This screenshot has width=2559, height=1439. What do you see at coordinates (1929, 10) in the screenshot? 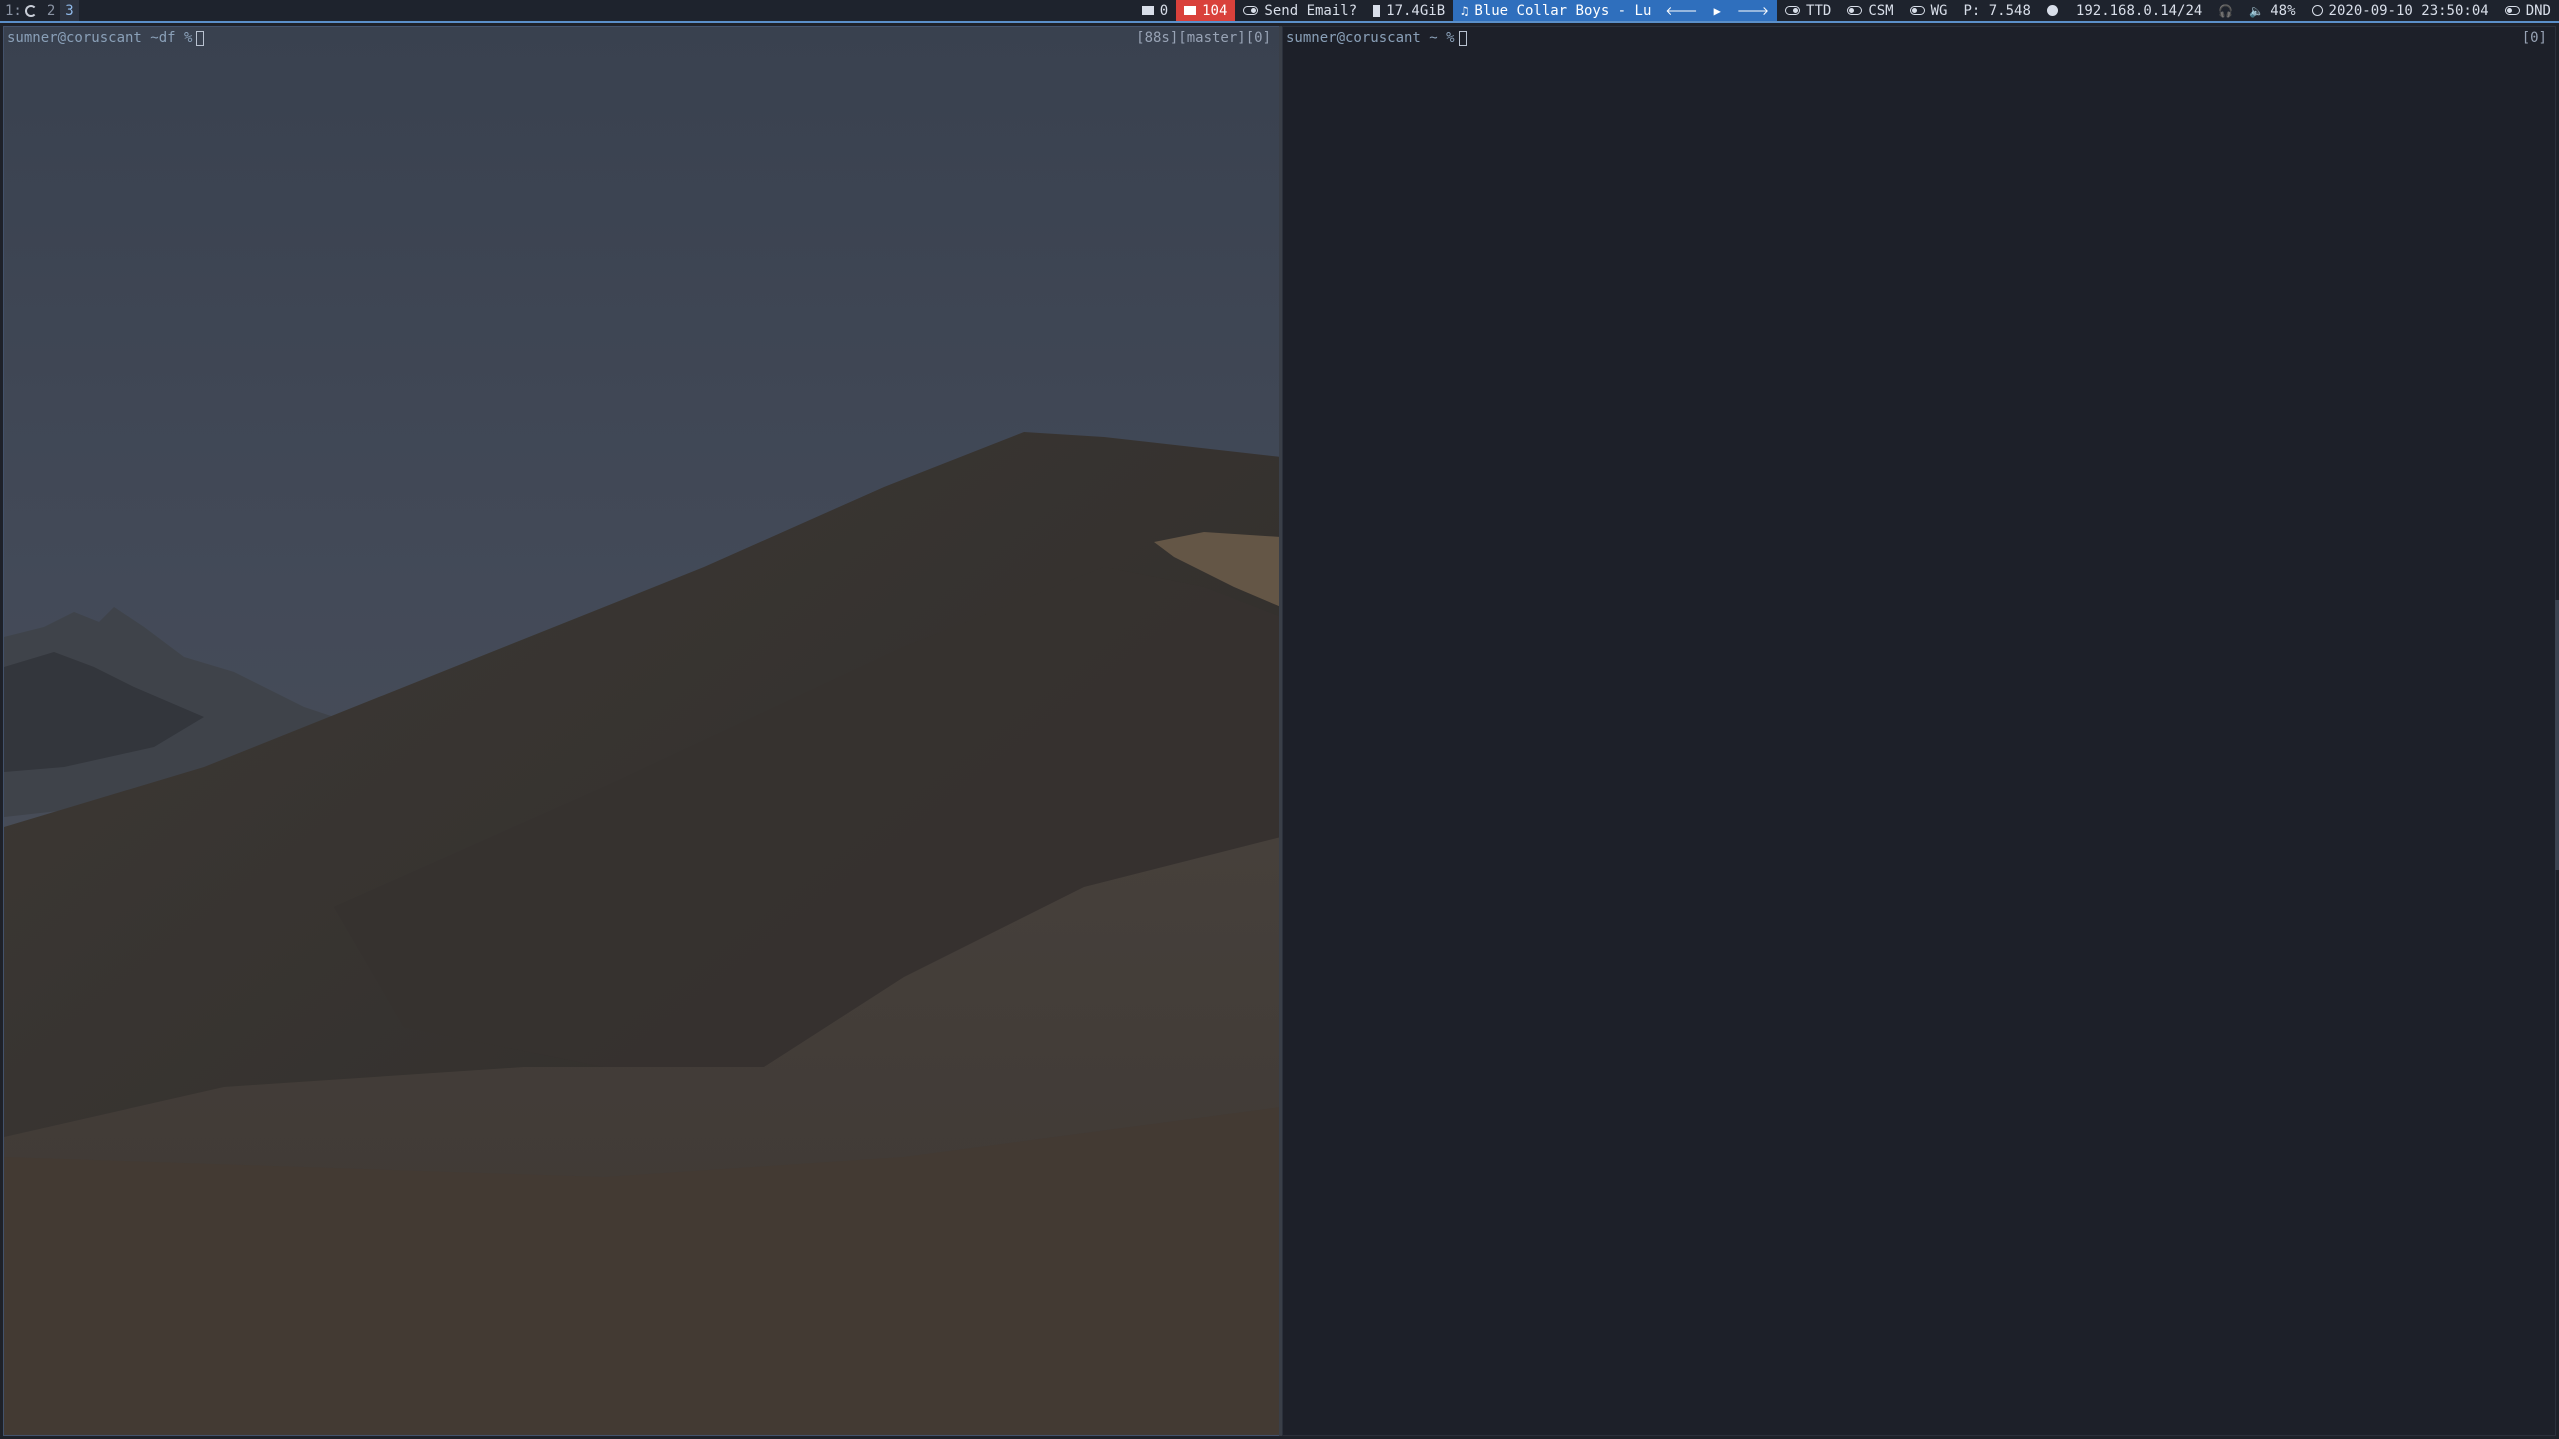
I see `wg-block: WG` at bounding box center [1929, 10].